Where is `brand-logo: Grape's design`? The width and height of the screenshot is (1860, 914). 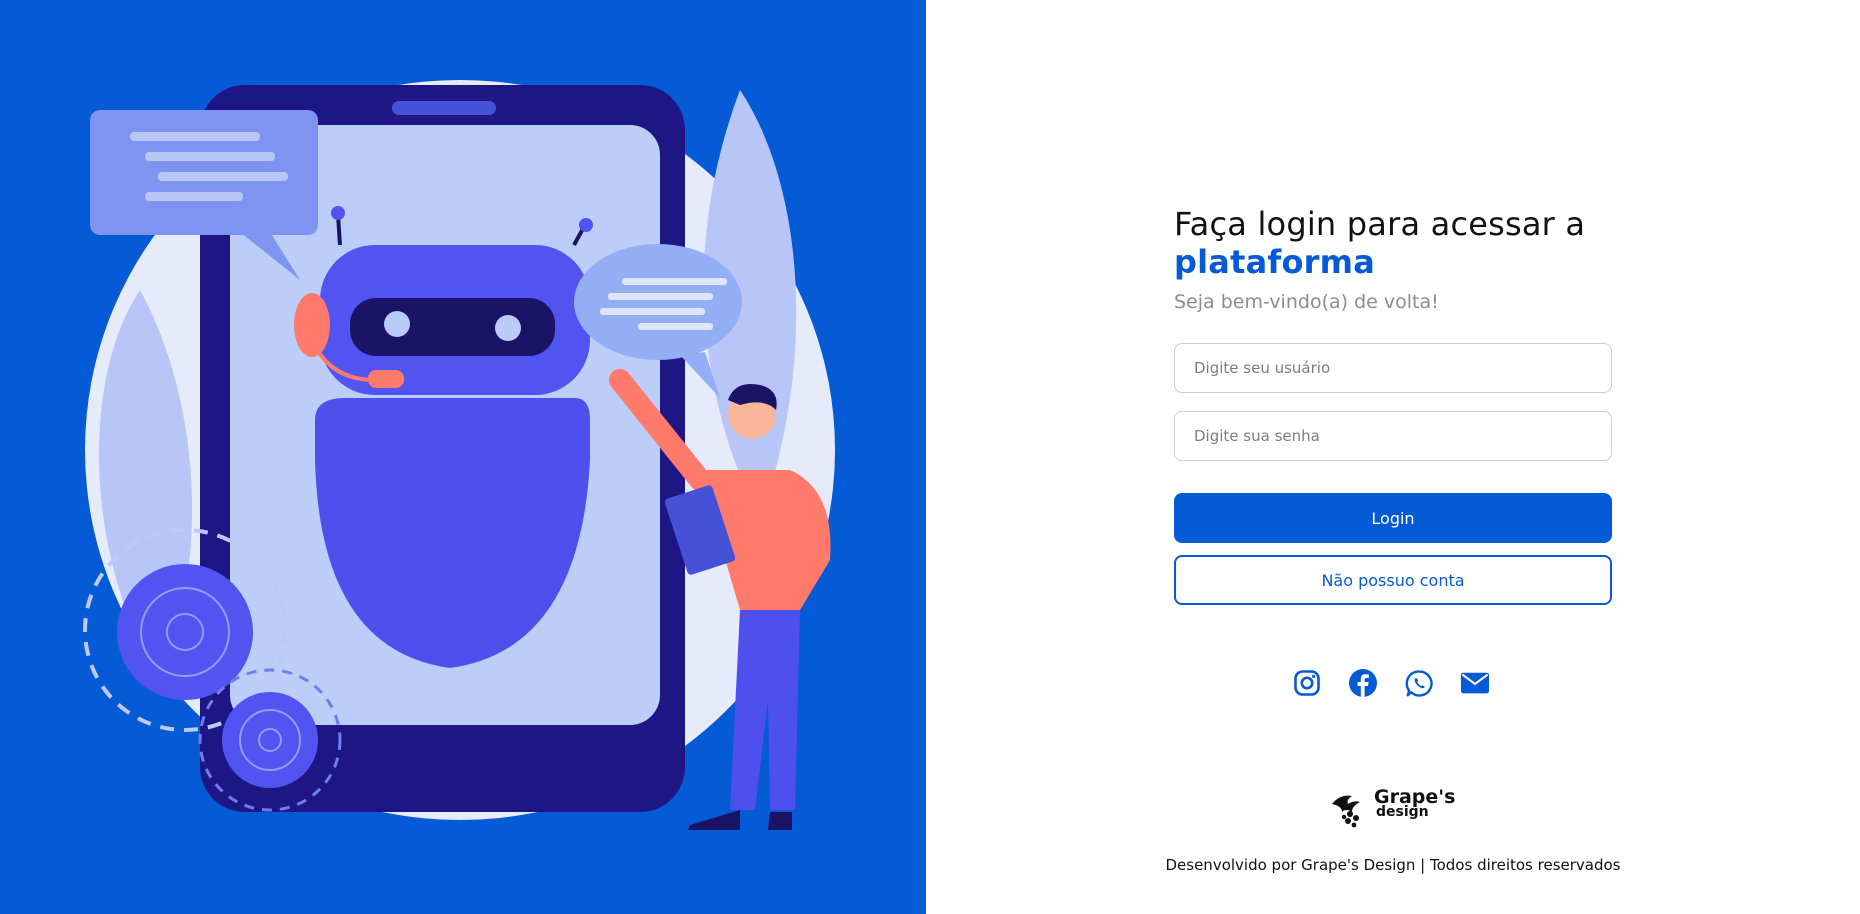 brand-logo: Grape's design is located at coordinates (1392, 808).